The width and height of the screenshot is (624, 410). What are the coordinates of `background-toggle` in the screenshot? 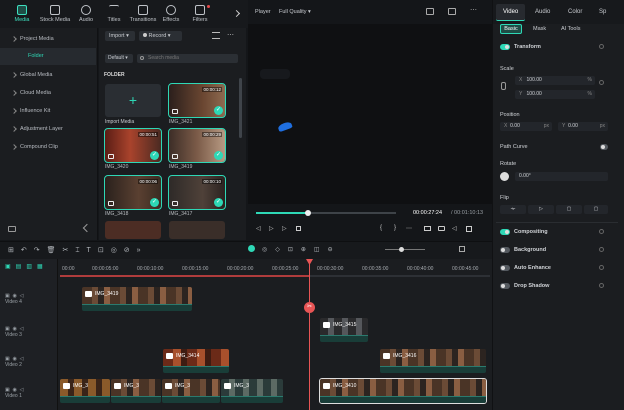 It's located at (505, 250).